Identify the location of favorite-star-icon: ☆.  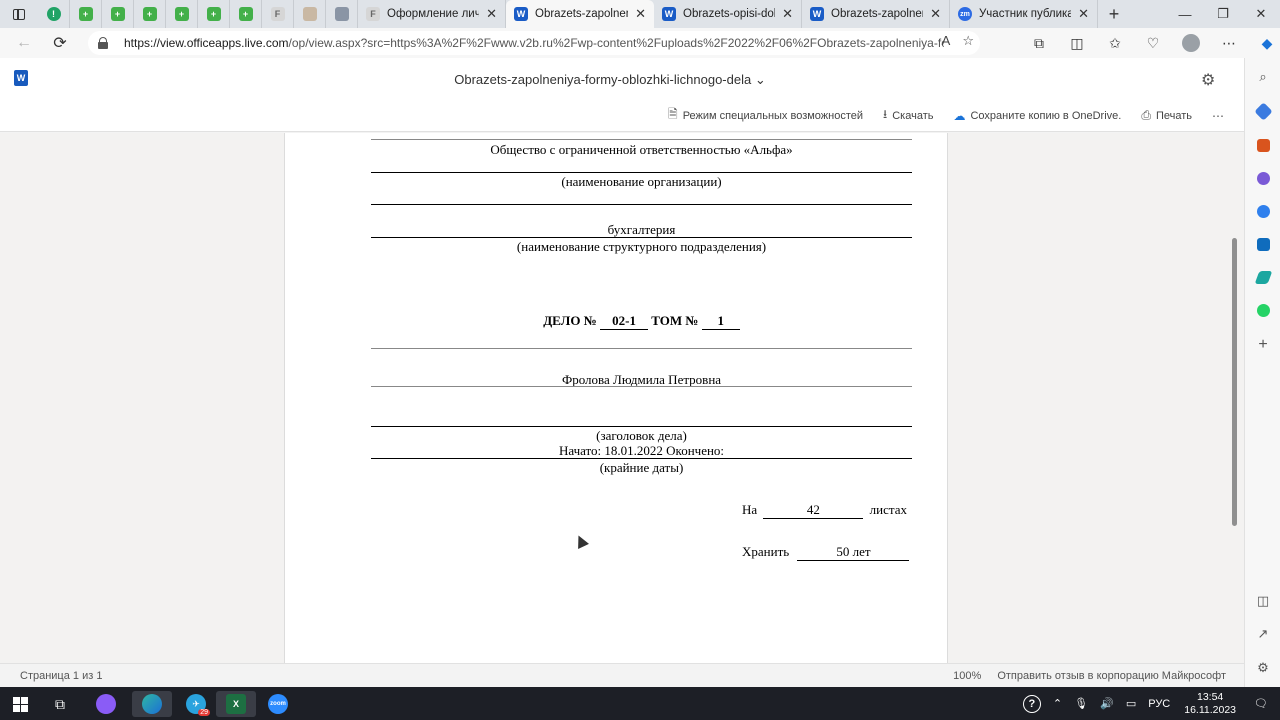
(968, 41).